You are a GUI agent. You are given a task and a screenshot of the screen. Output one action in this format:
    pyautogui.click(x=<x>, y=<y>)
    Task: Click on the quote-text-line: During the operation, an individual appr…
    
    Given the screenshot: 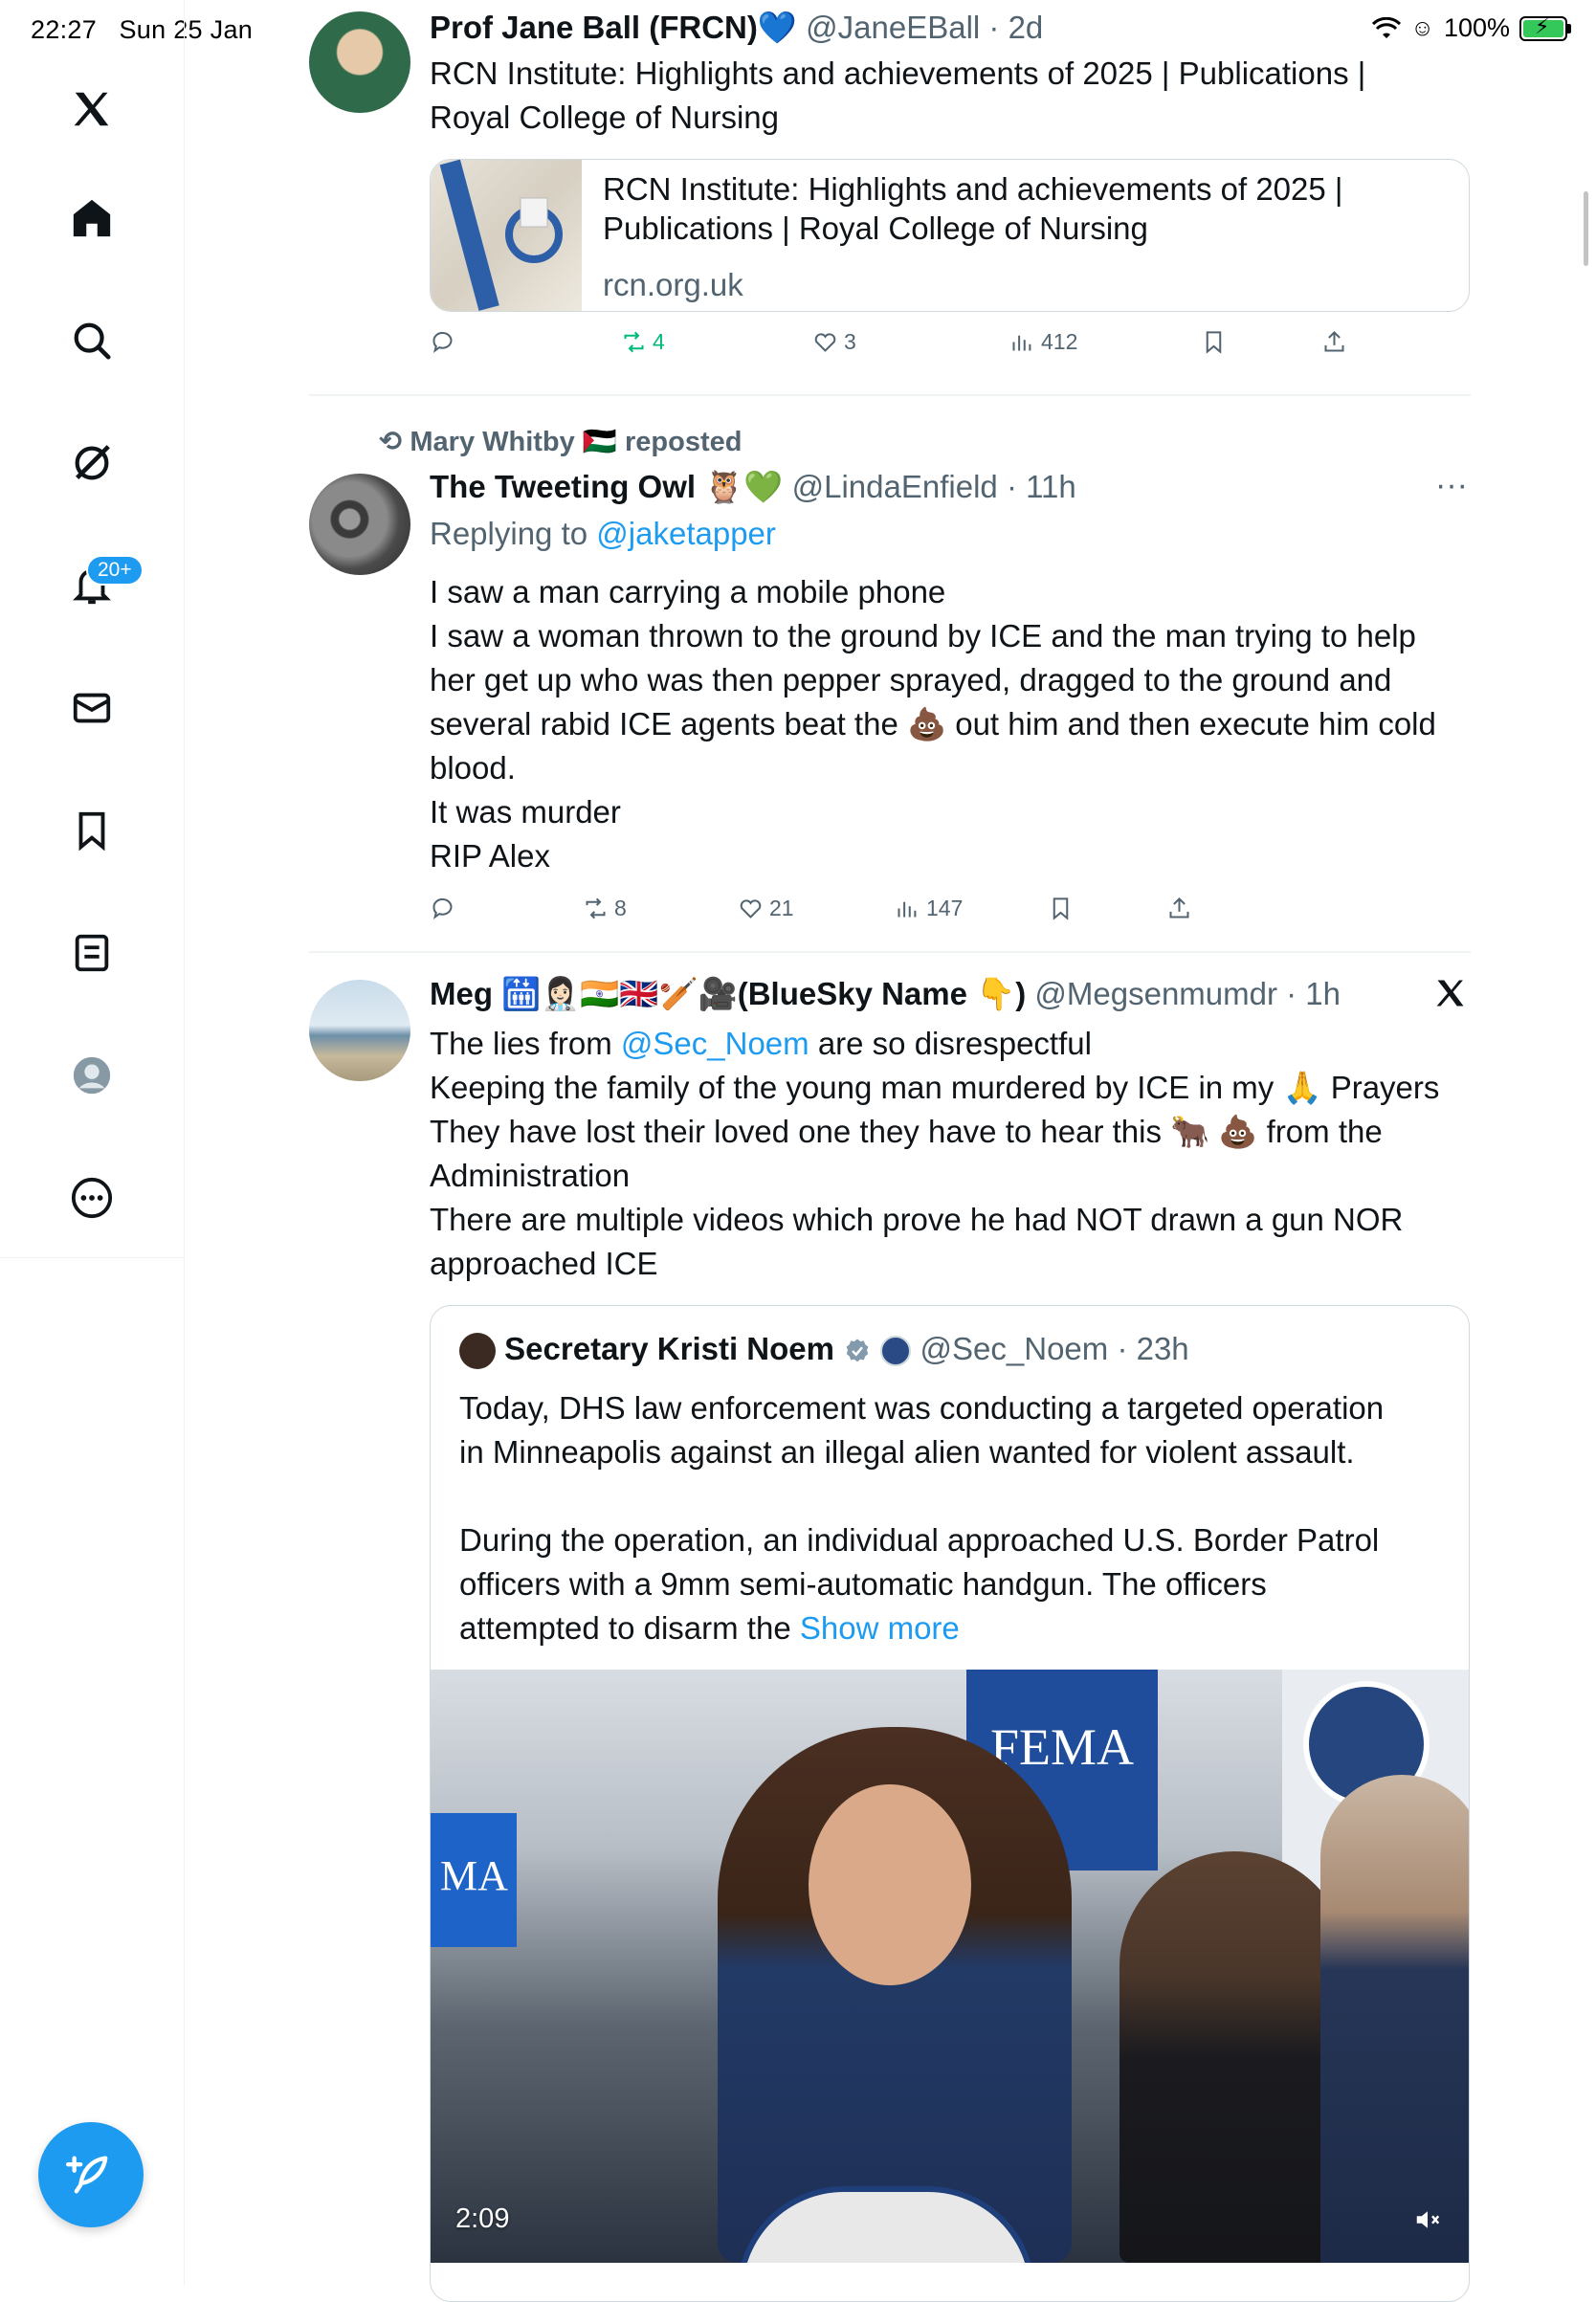 What is the action you would take?
    pyautogui.click(x=920, y=1540)
    